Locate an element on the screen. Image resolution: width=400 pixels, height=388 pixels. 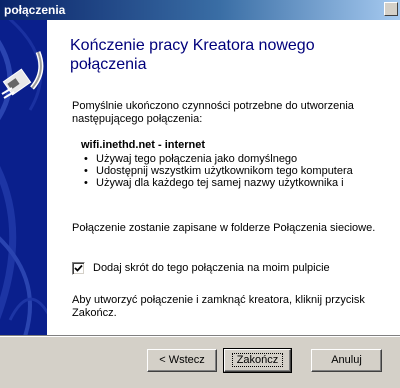
checkmark-icon is located at coordinates (78, 268).